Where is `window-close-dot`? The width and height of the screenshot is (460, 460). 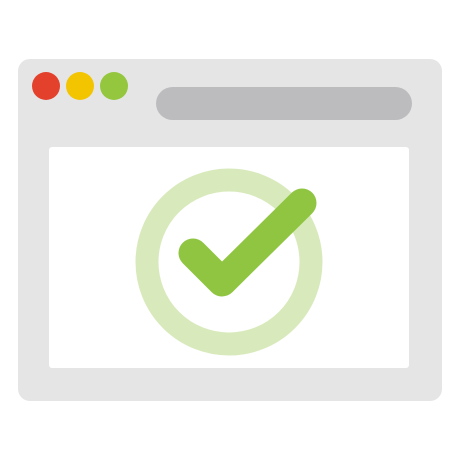 window-close-dot is located at coordinates (46, 86).